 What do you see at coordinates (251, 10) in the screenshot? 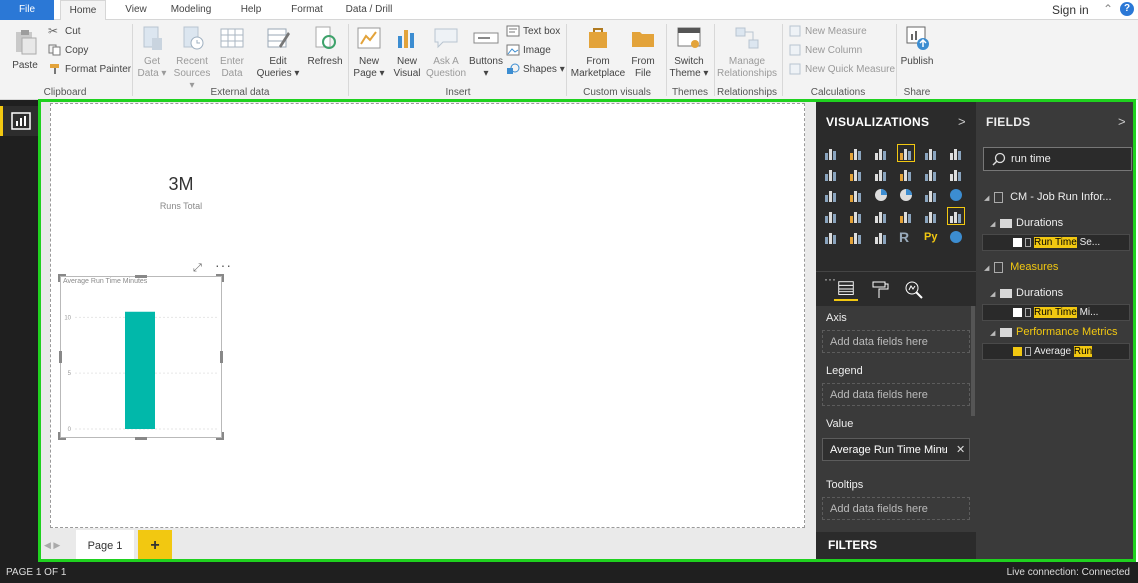
I see `tab-help: Help` at bounding box center [251, 10].